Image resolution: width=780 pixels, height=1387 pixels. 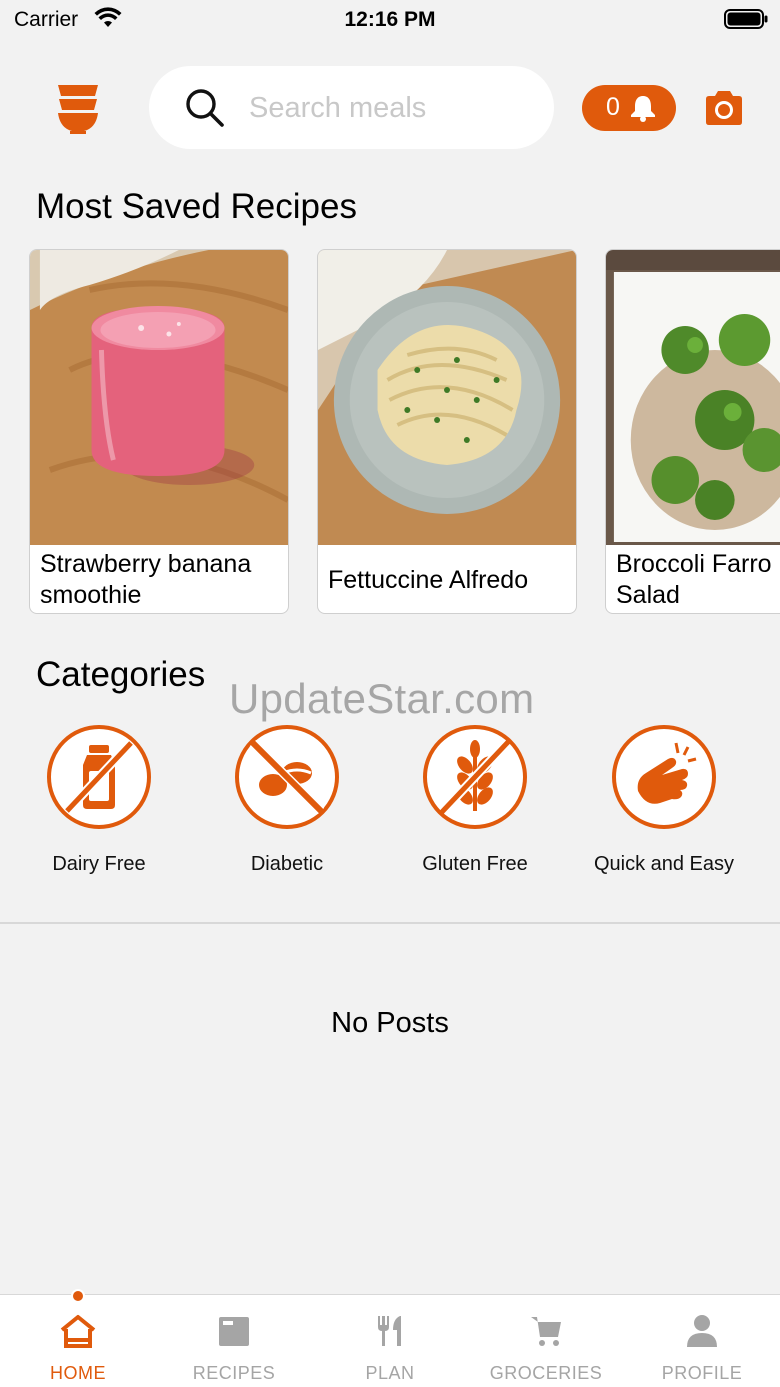 What do you see at coordinates (702, 1373) in the screenshot?
I see `tab-label: PROFILE` at bounding box center [702, 1373].